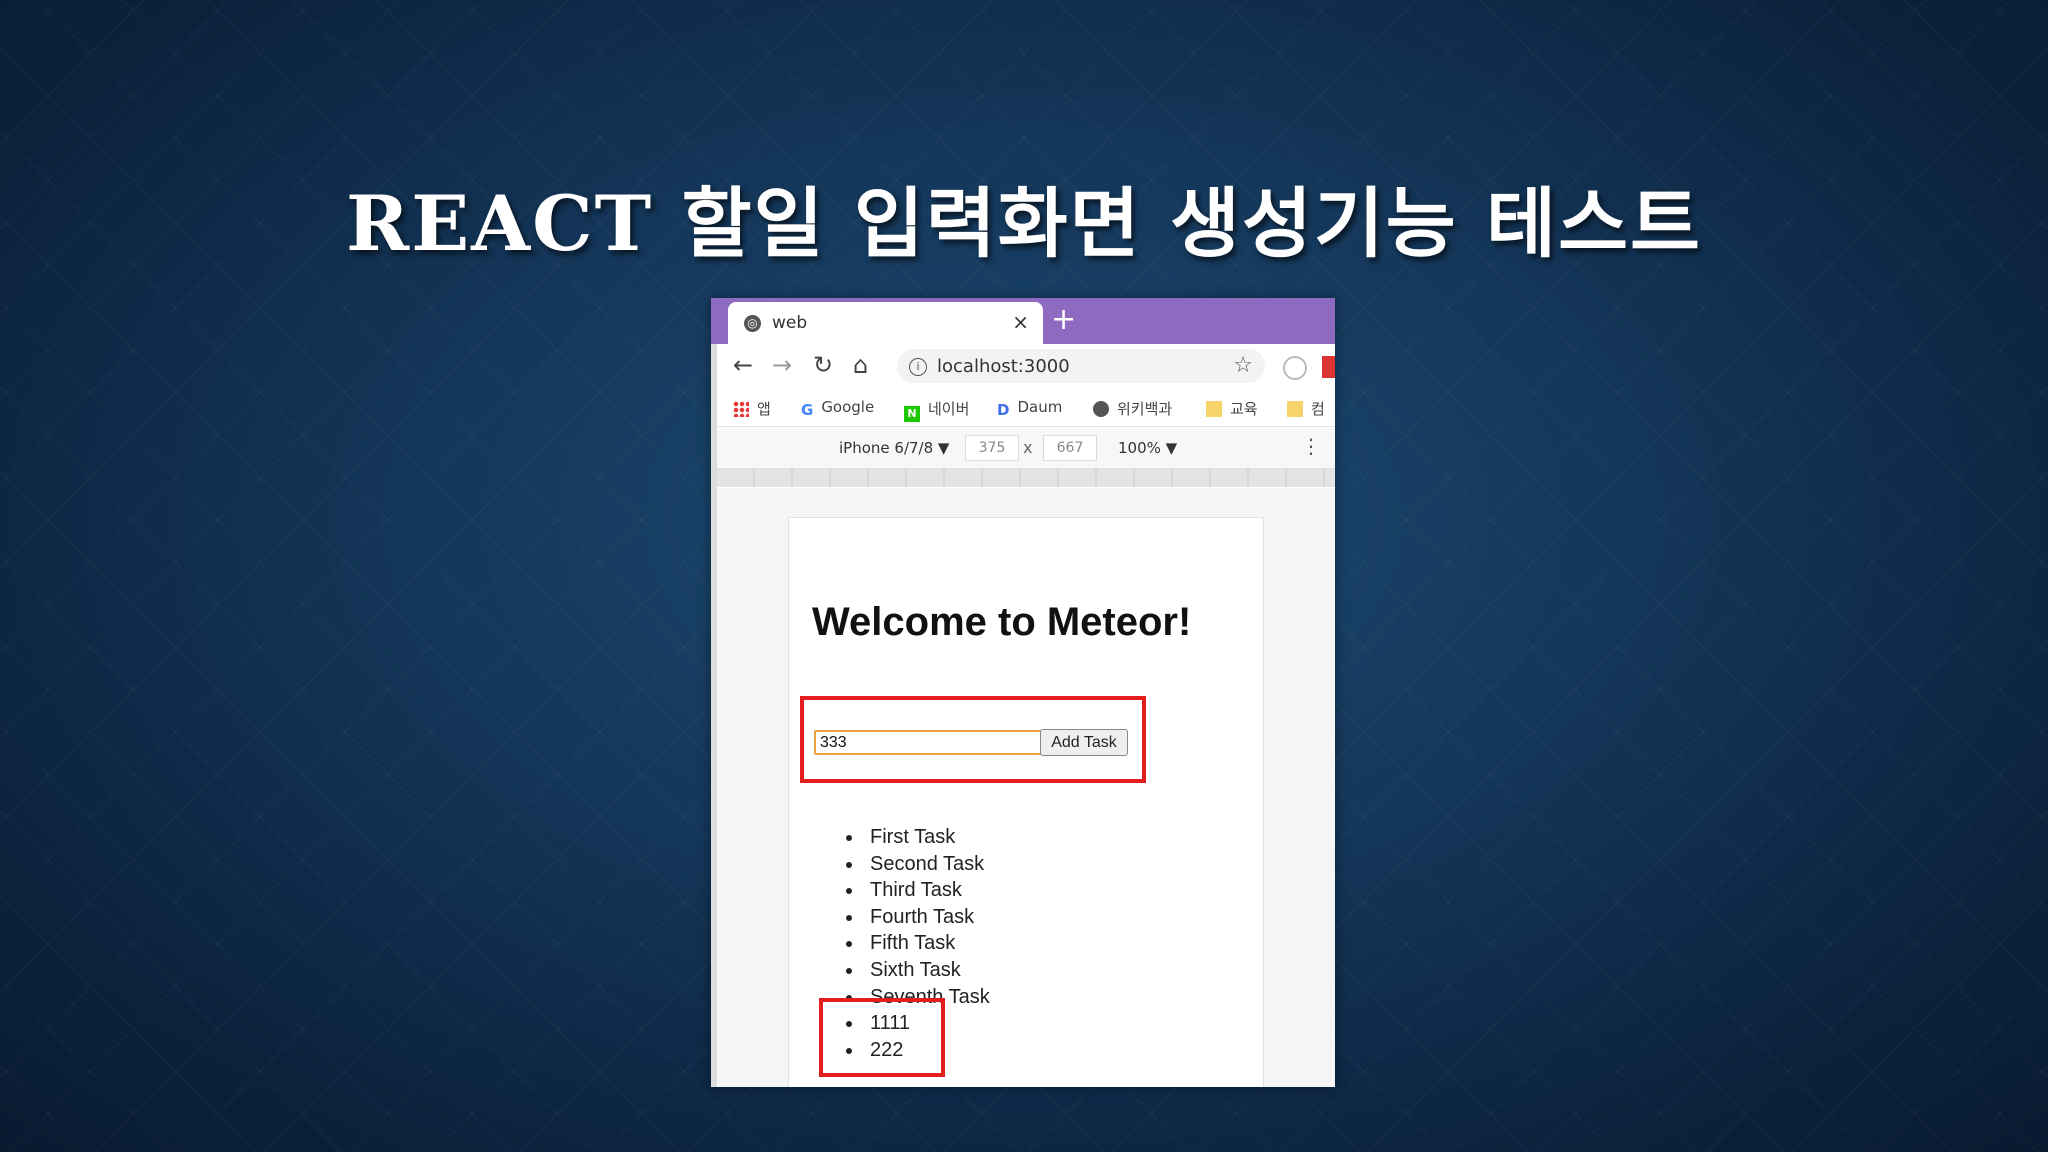 The image size is (2048, 1152). What do you see at coordinates (927, 943) in the screenshot?
I see `list-item: Fifth Task` at bounding box center [927, 943].